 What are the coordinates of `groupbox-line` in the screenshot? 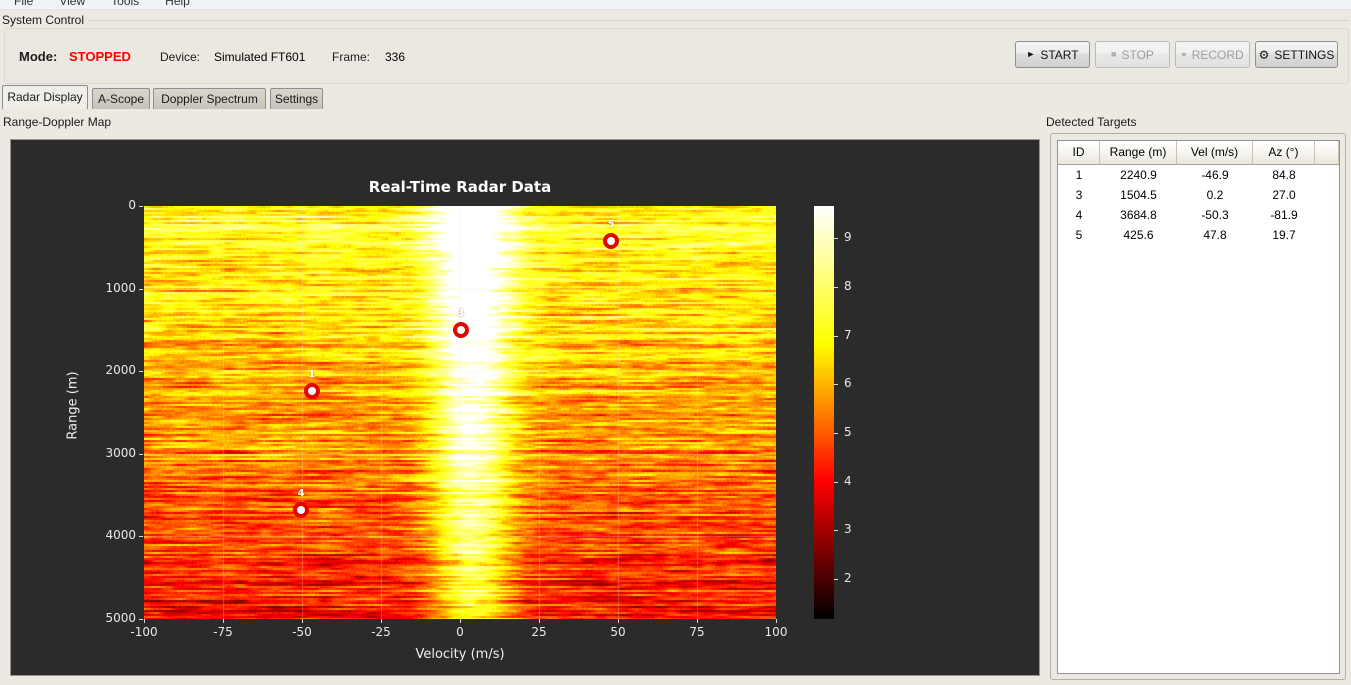 It's located at (718, 20).